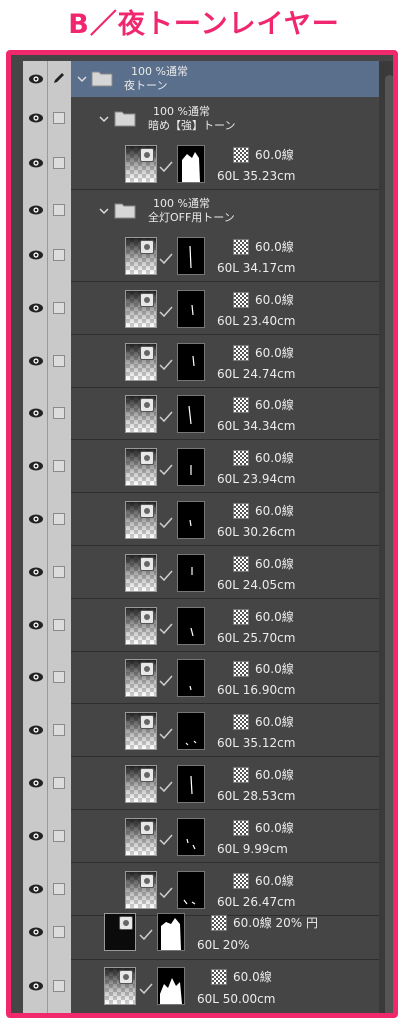  Describe the element at coordinates (202, 932) in the screenshot. I see `layer-row: 60.0線 20% 円 60L 20%` at that location.